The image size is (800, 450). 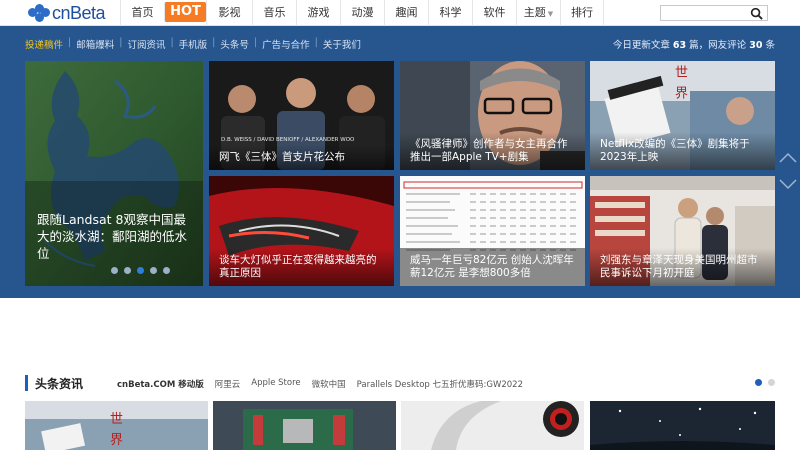 What do you see at coordinates (682, 115) in the screenshot?
I see `story-tile-3: 世 界 Netflix改编的《三体》剧集将于2023年上映` at bounding box center [682, 115].